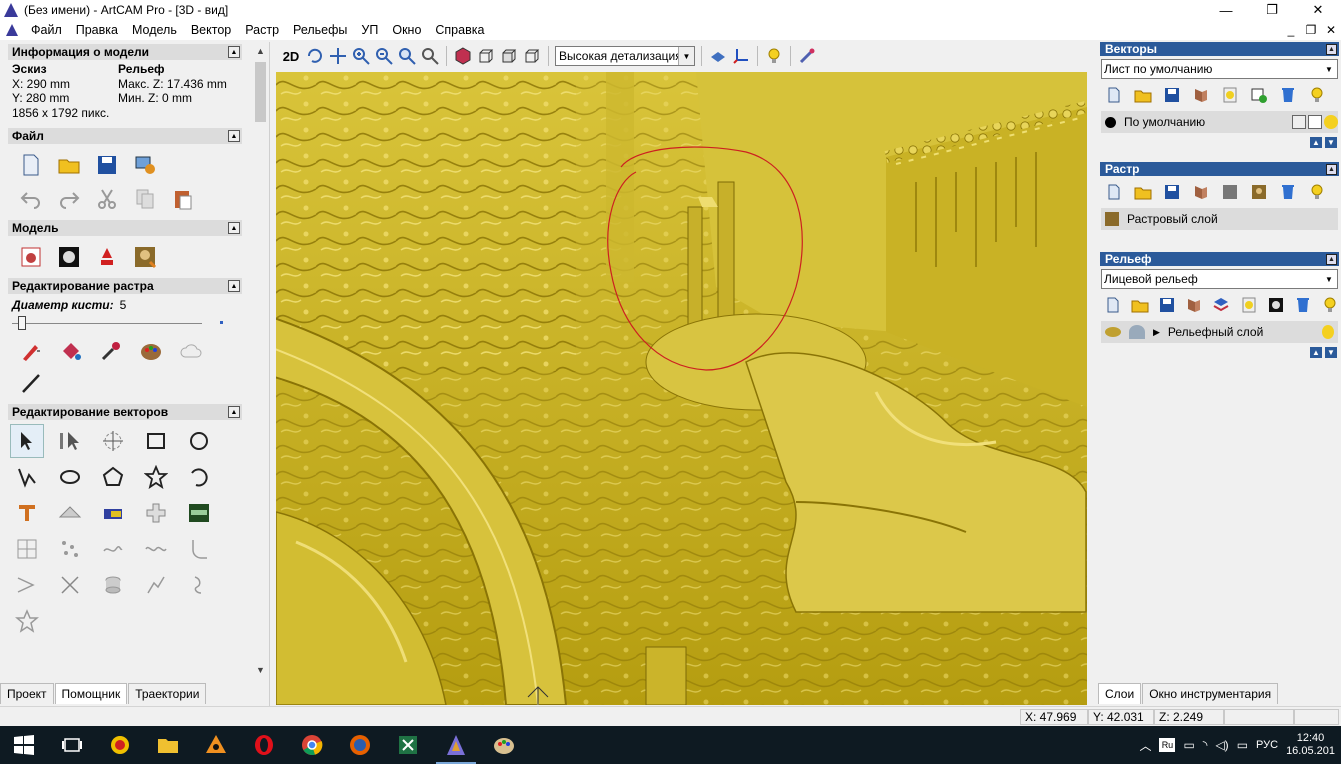 The width and height of the screenshot is (1341, 764). Describe the element at coordinates (211, 30) in the screenshot. I see `menu-vector: Вектор` at that location.